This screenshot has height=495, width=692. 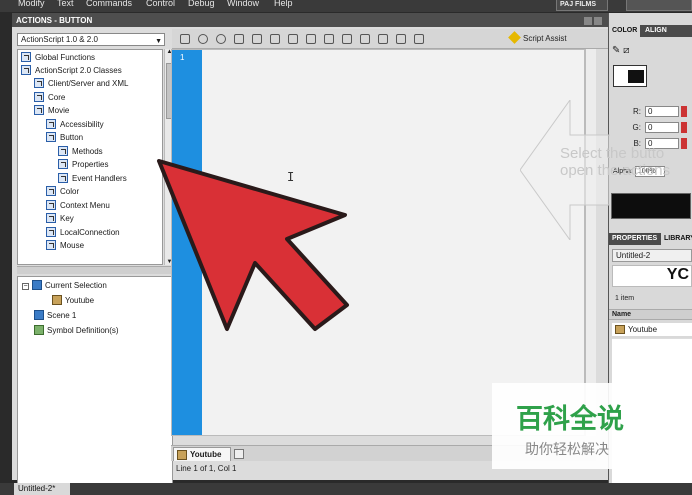 I want to click on tree-label: Accessibility, so click(x=82, y=124).